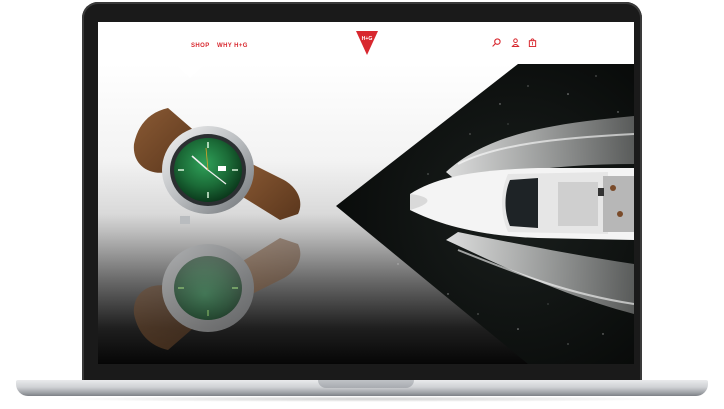  What do you see at coordinates (217, 229) in the screenshot?
I see `watch-image` at bounding box center [217, 229].